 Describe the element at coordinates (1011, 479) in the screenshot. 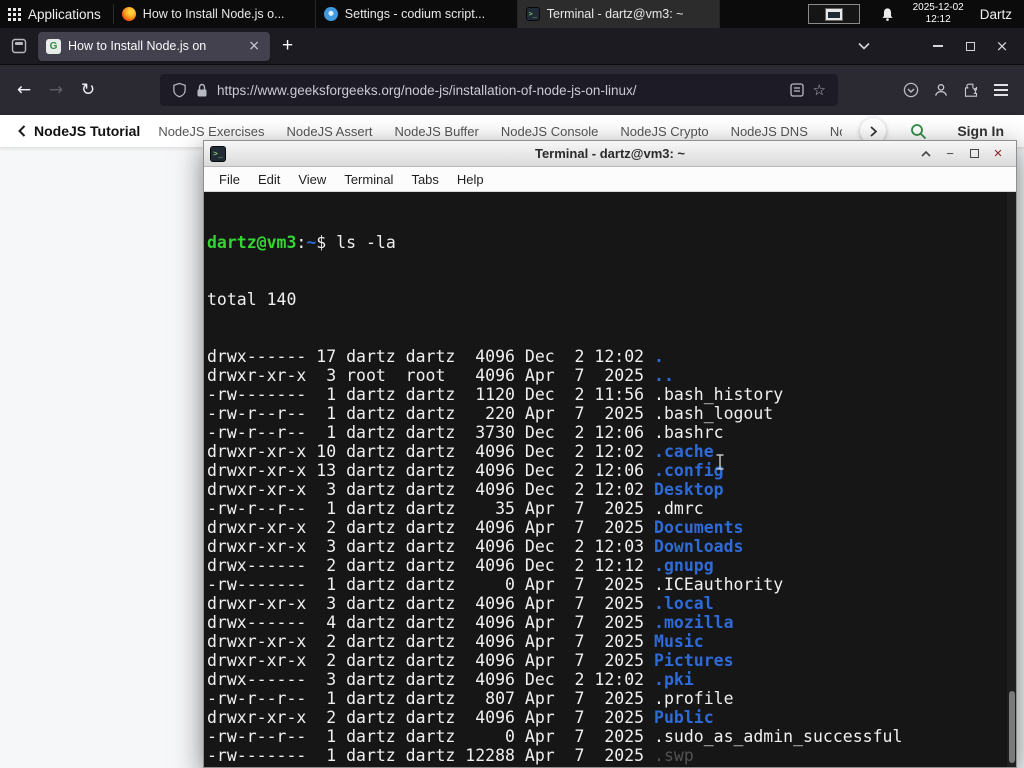

I see `terminal-scrollbar` at that location.